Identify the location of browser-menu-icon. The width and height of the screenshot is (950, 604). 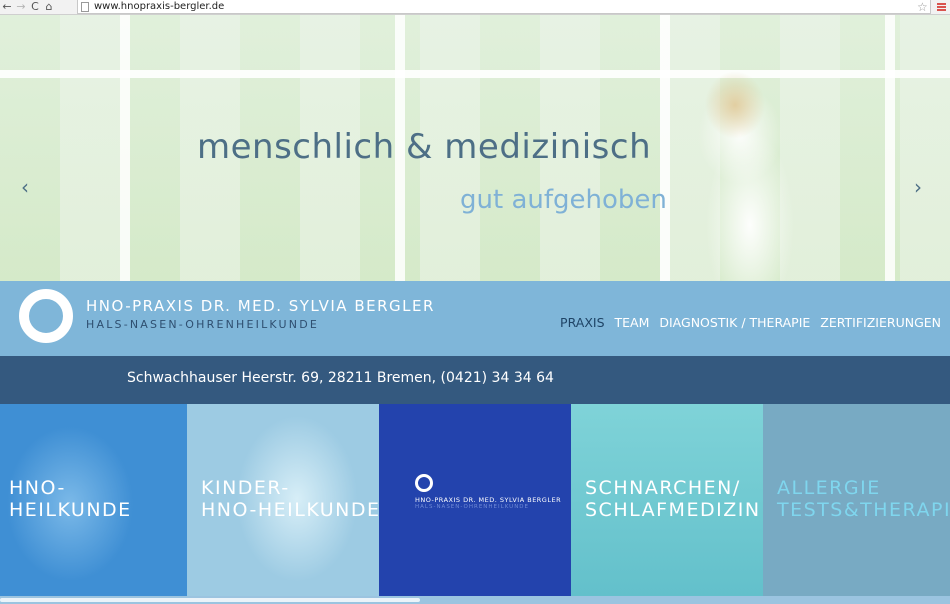
(941, 7).